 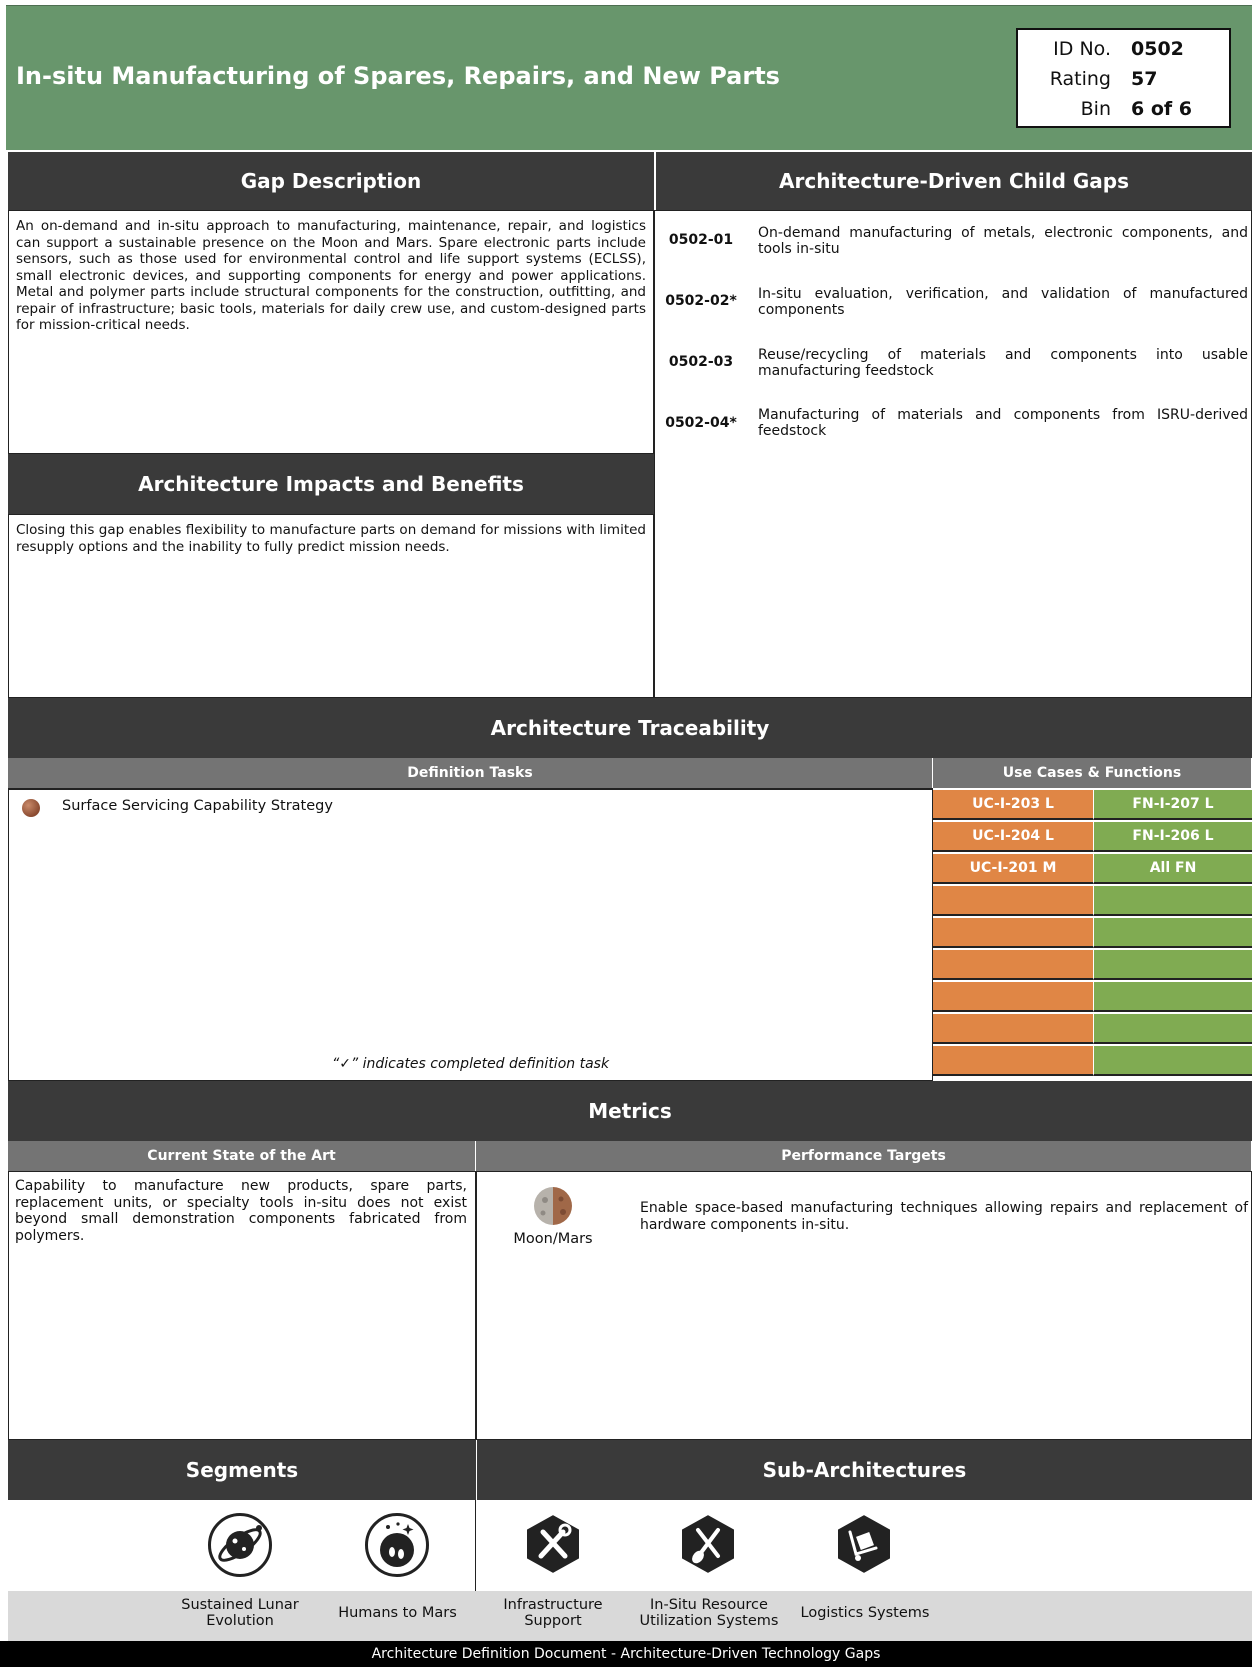 What do you see at coordinates (864, 1544) in the screenshot?
I see `cart-icon` at bounding box center [864, 1544].